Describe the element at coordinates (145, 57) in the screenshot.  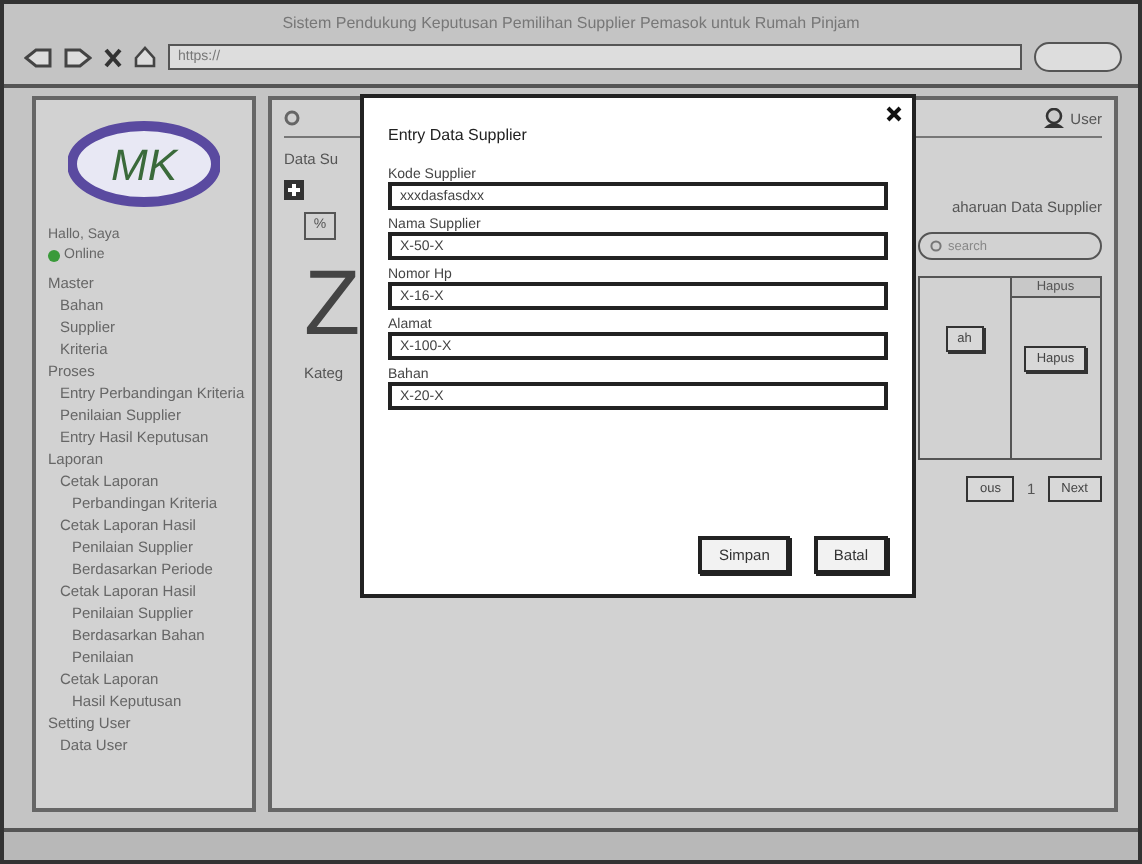
I see `home-icon` at that location.